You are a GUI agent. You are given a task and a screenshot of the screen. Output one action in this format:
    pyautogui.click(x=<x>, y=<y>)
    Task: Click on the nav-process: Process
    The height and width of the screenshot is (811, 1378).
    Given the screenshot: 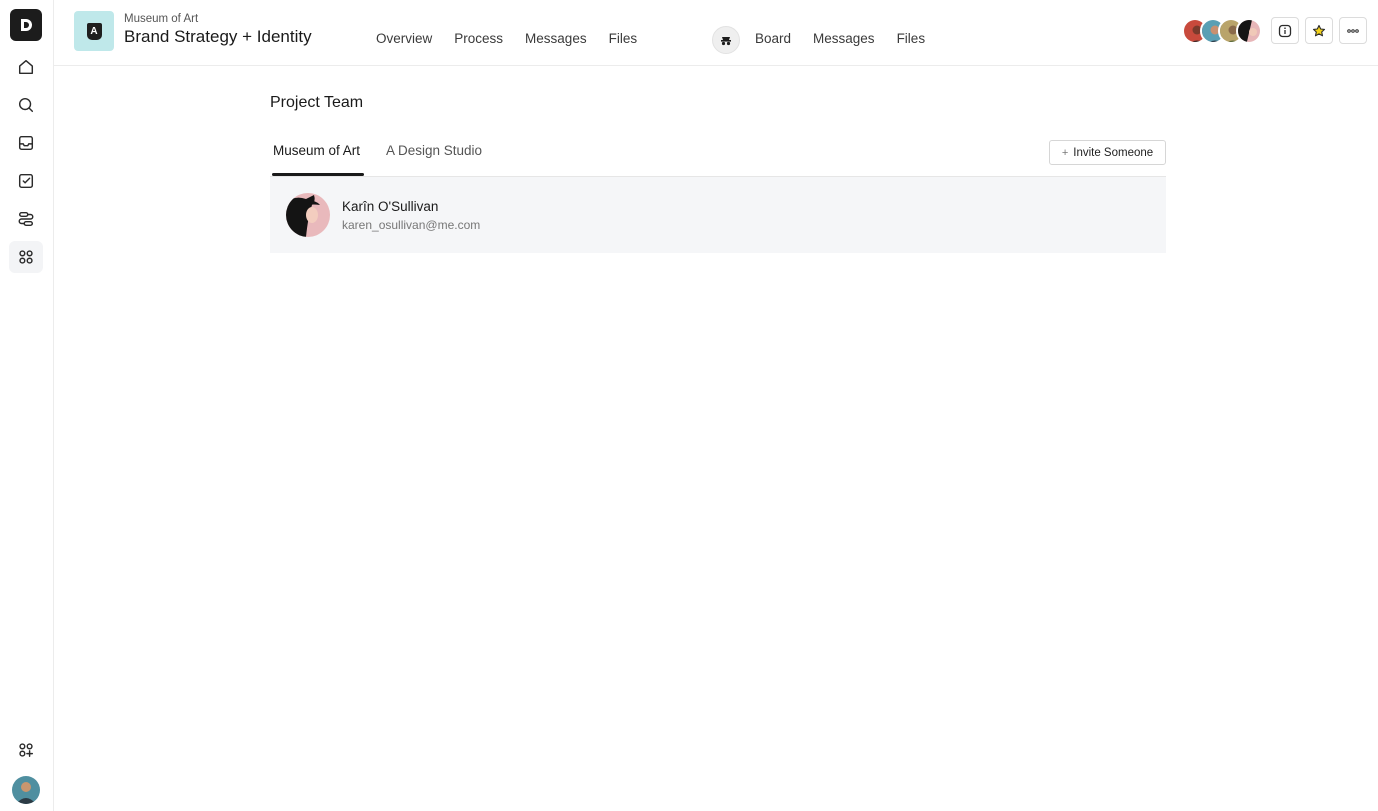 What is the action you would take?
    pyautogui.click(x=478, y=38)
    